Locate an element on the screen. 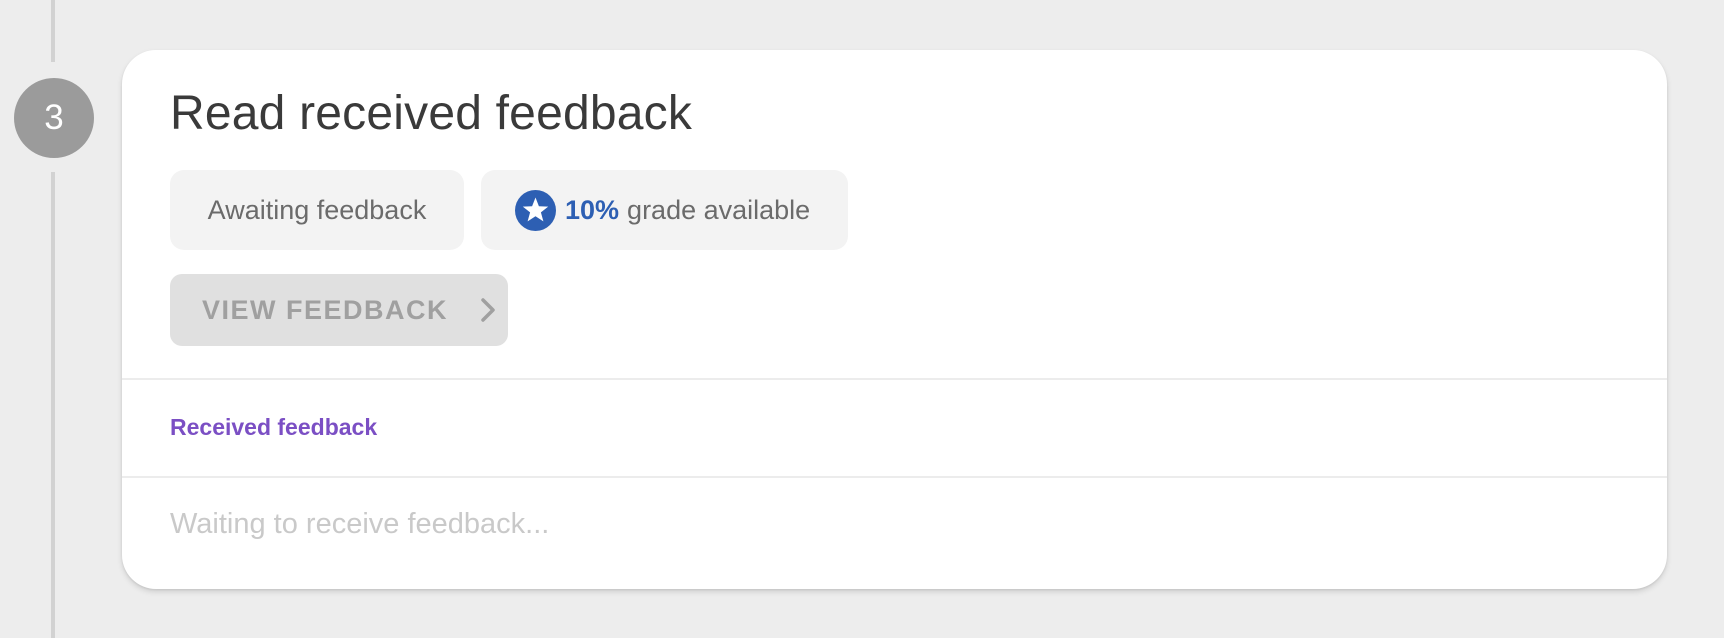  chevron-right-icon is located at coordinates (488, 310).